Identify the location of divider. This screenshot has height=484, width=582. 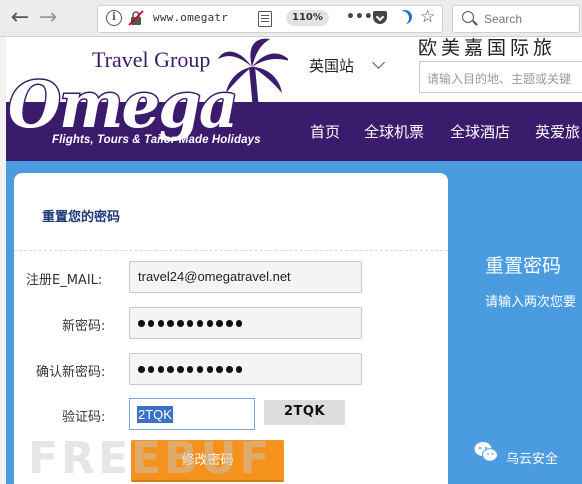
(231, 250).